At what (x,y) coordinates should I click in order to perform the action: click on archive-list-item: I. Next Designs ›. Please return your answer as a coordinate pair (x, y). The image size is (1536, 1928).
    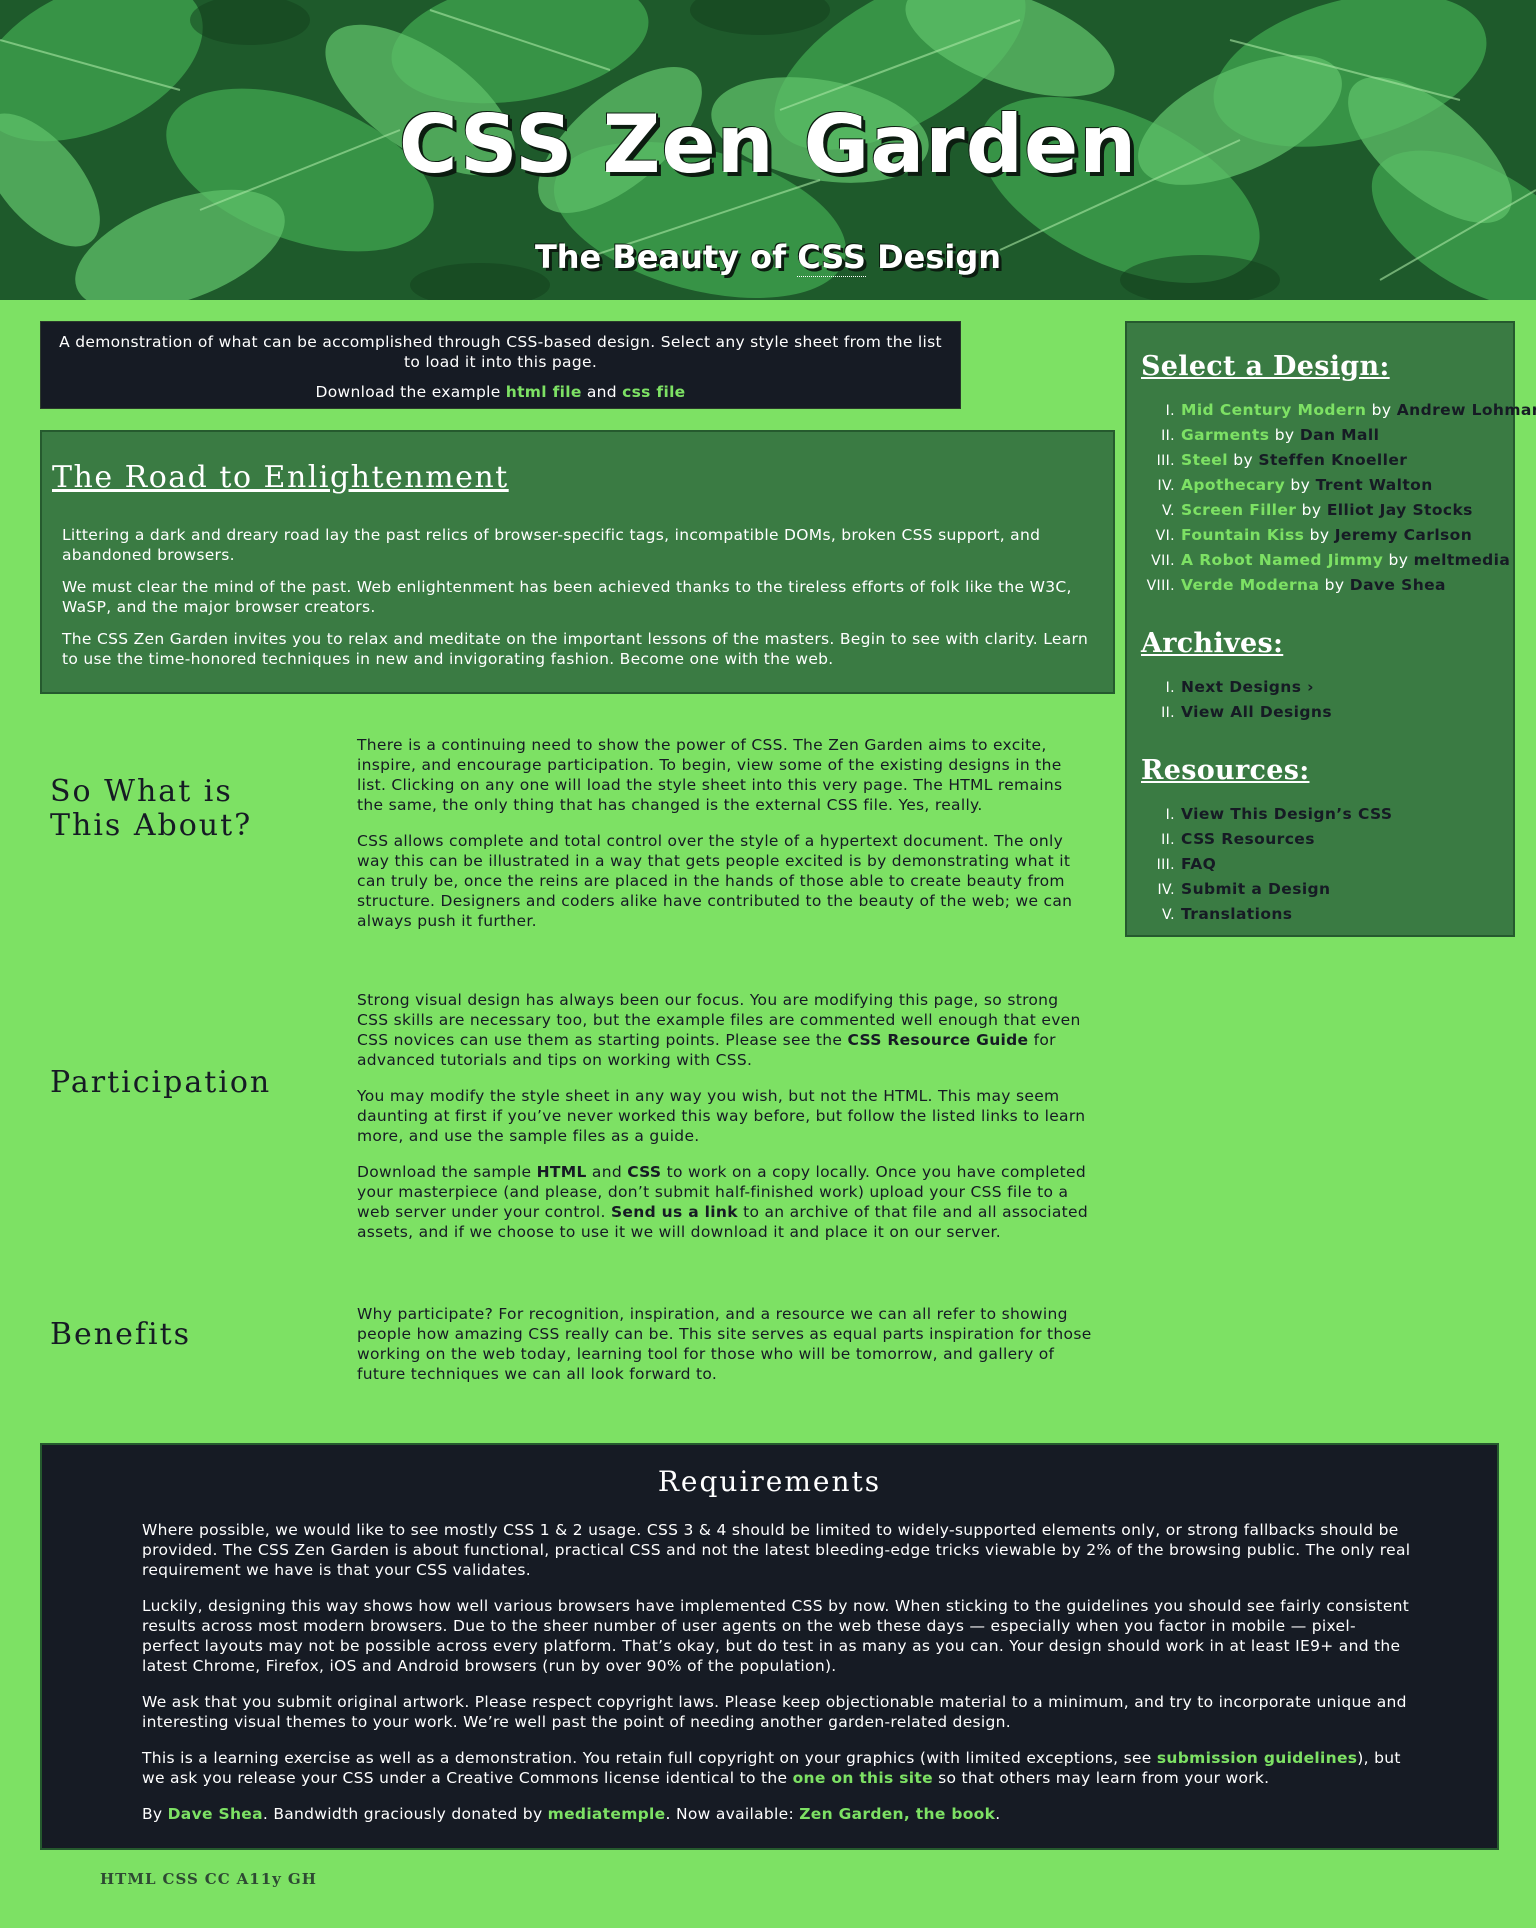
    Looking at the image, I should click on (1327, 687).